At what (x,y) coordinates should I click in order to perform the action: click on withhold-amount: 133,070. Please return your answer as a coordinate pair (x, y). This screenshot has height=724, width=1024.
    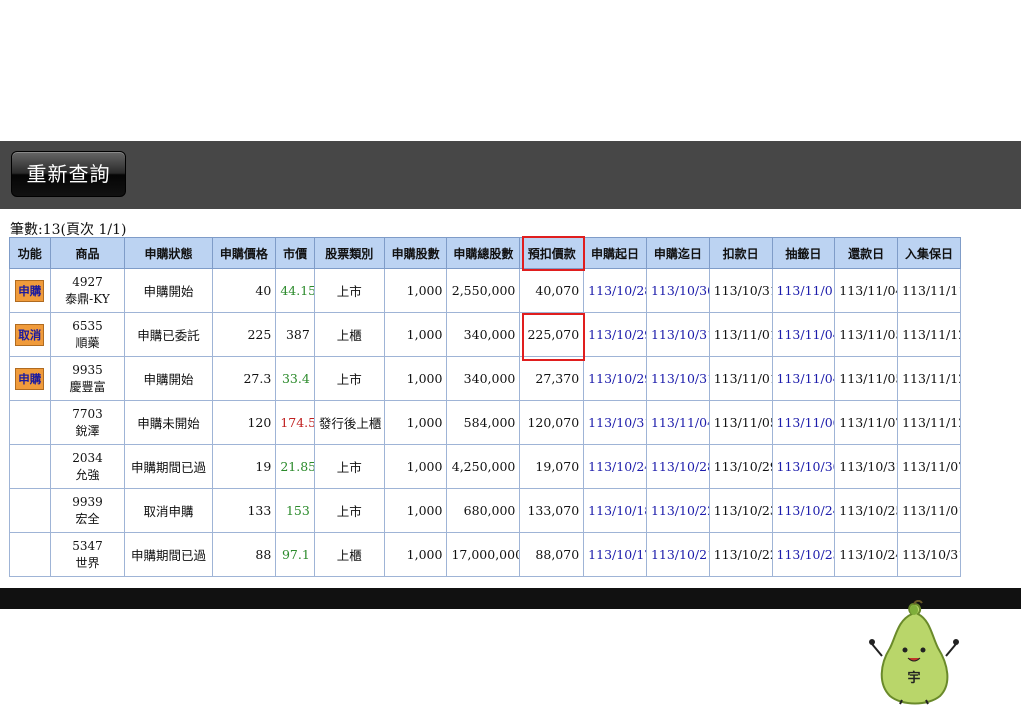
    Looking at the image, I should click on (553, 510).